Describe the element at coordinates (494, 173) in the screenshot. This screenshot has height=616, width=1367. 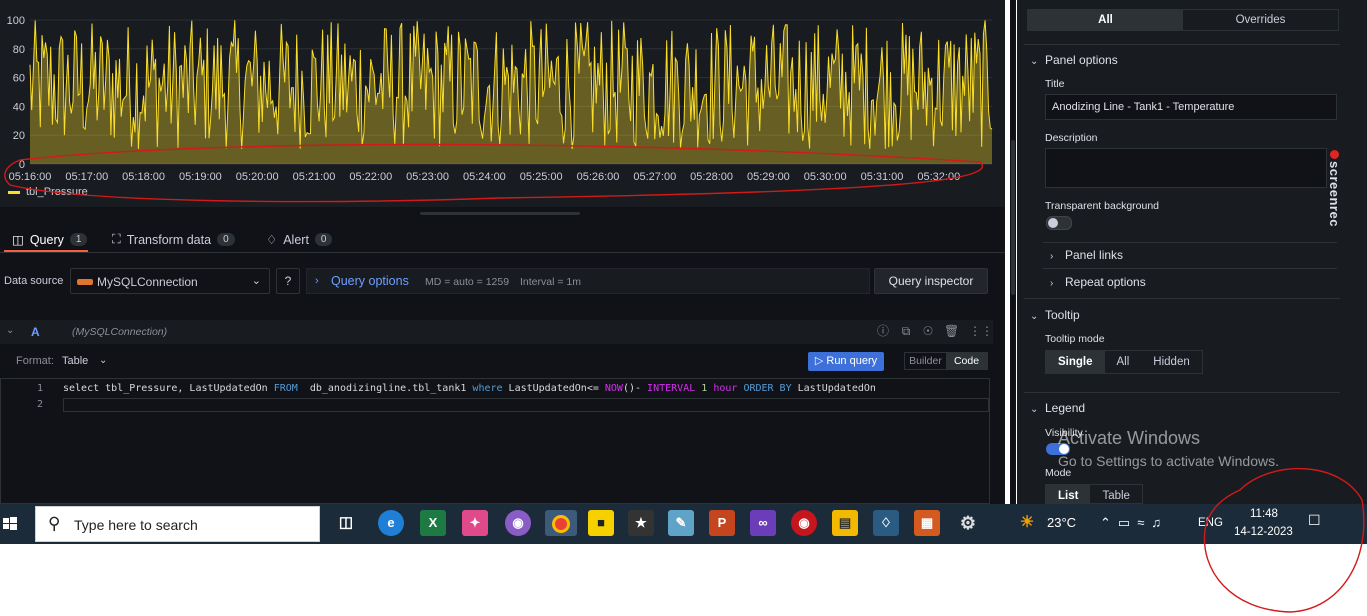
I see `annotation-ellipse-axis` at that location.